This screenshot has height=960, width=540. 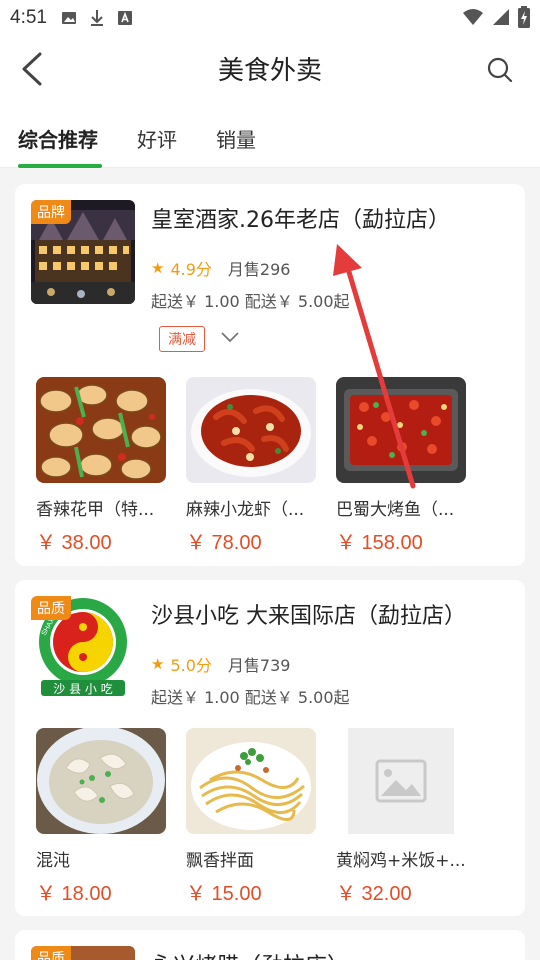 I want to click on shop-name: 沙县小吃 大来国际店（勐拉店）, so click(x=308, y=614).